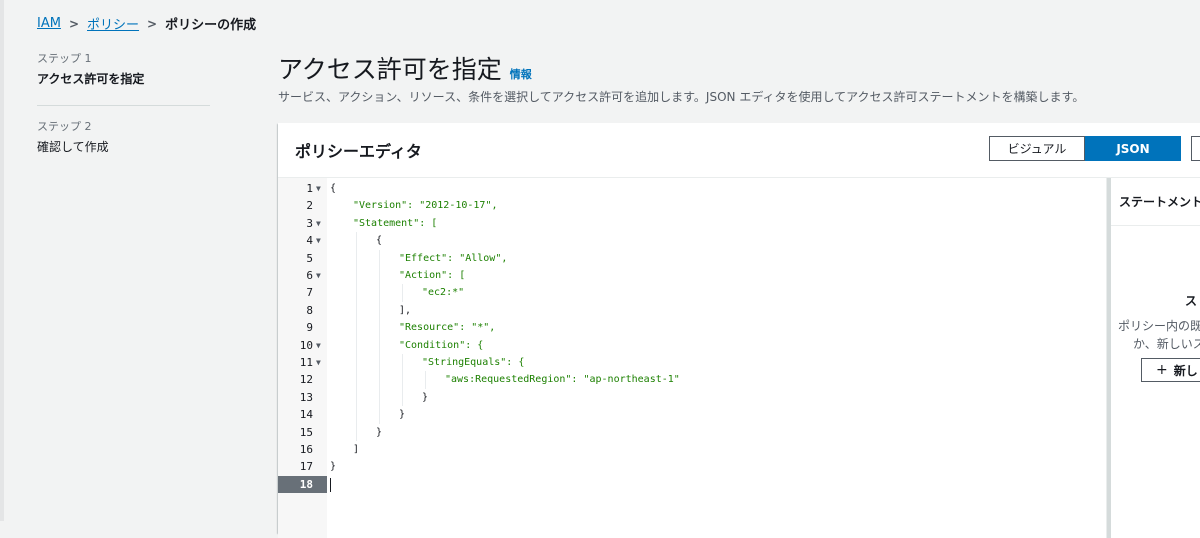 This screenshot has width=1200, height=538. I want to click on wizard-steps: ステップ 1 アクセス許可を指定 ステップ 2 確認して作成, so click(123, 102).